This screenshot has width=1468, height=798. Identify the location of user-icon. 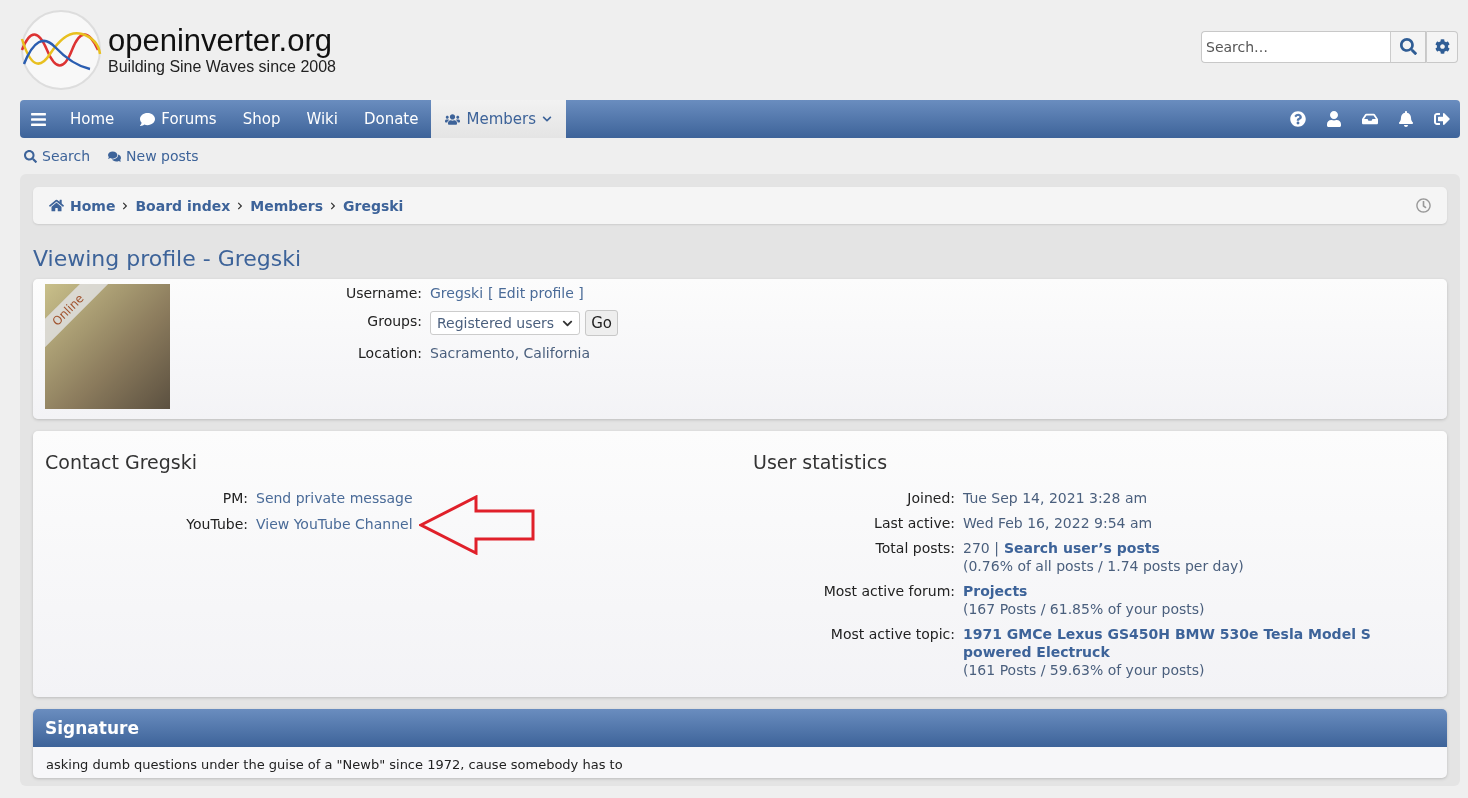
(1334, 119).